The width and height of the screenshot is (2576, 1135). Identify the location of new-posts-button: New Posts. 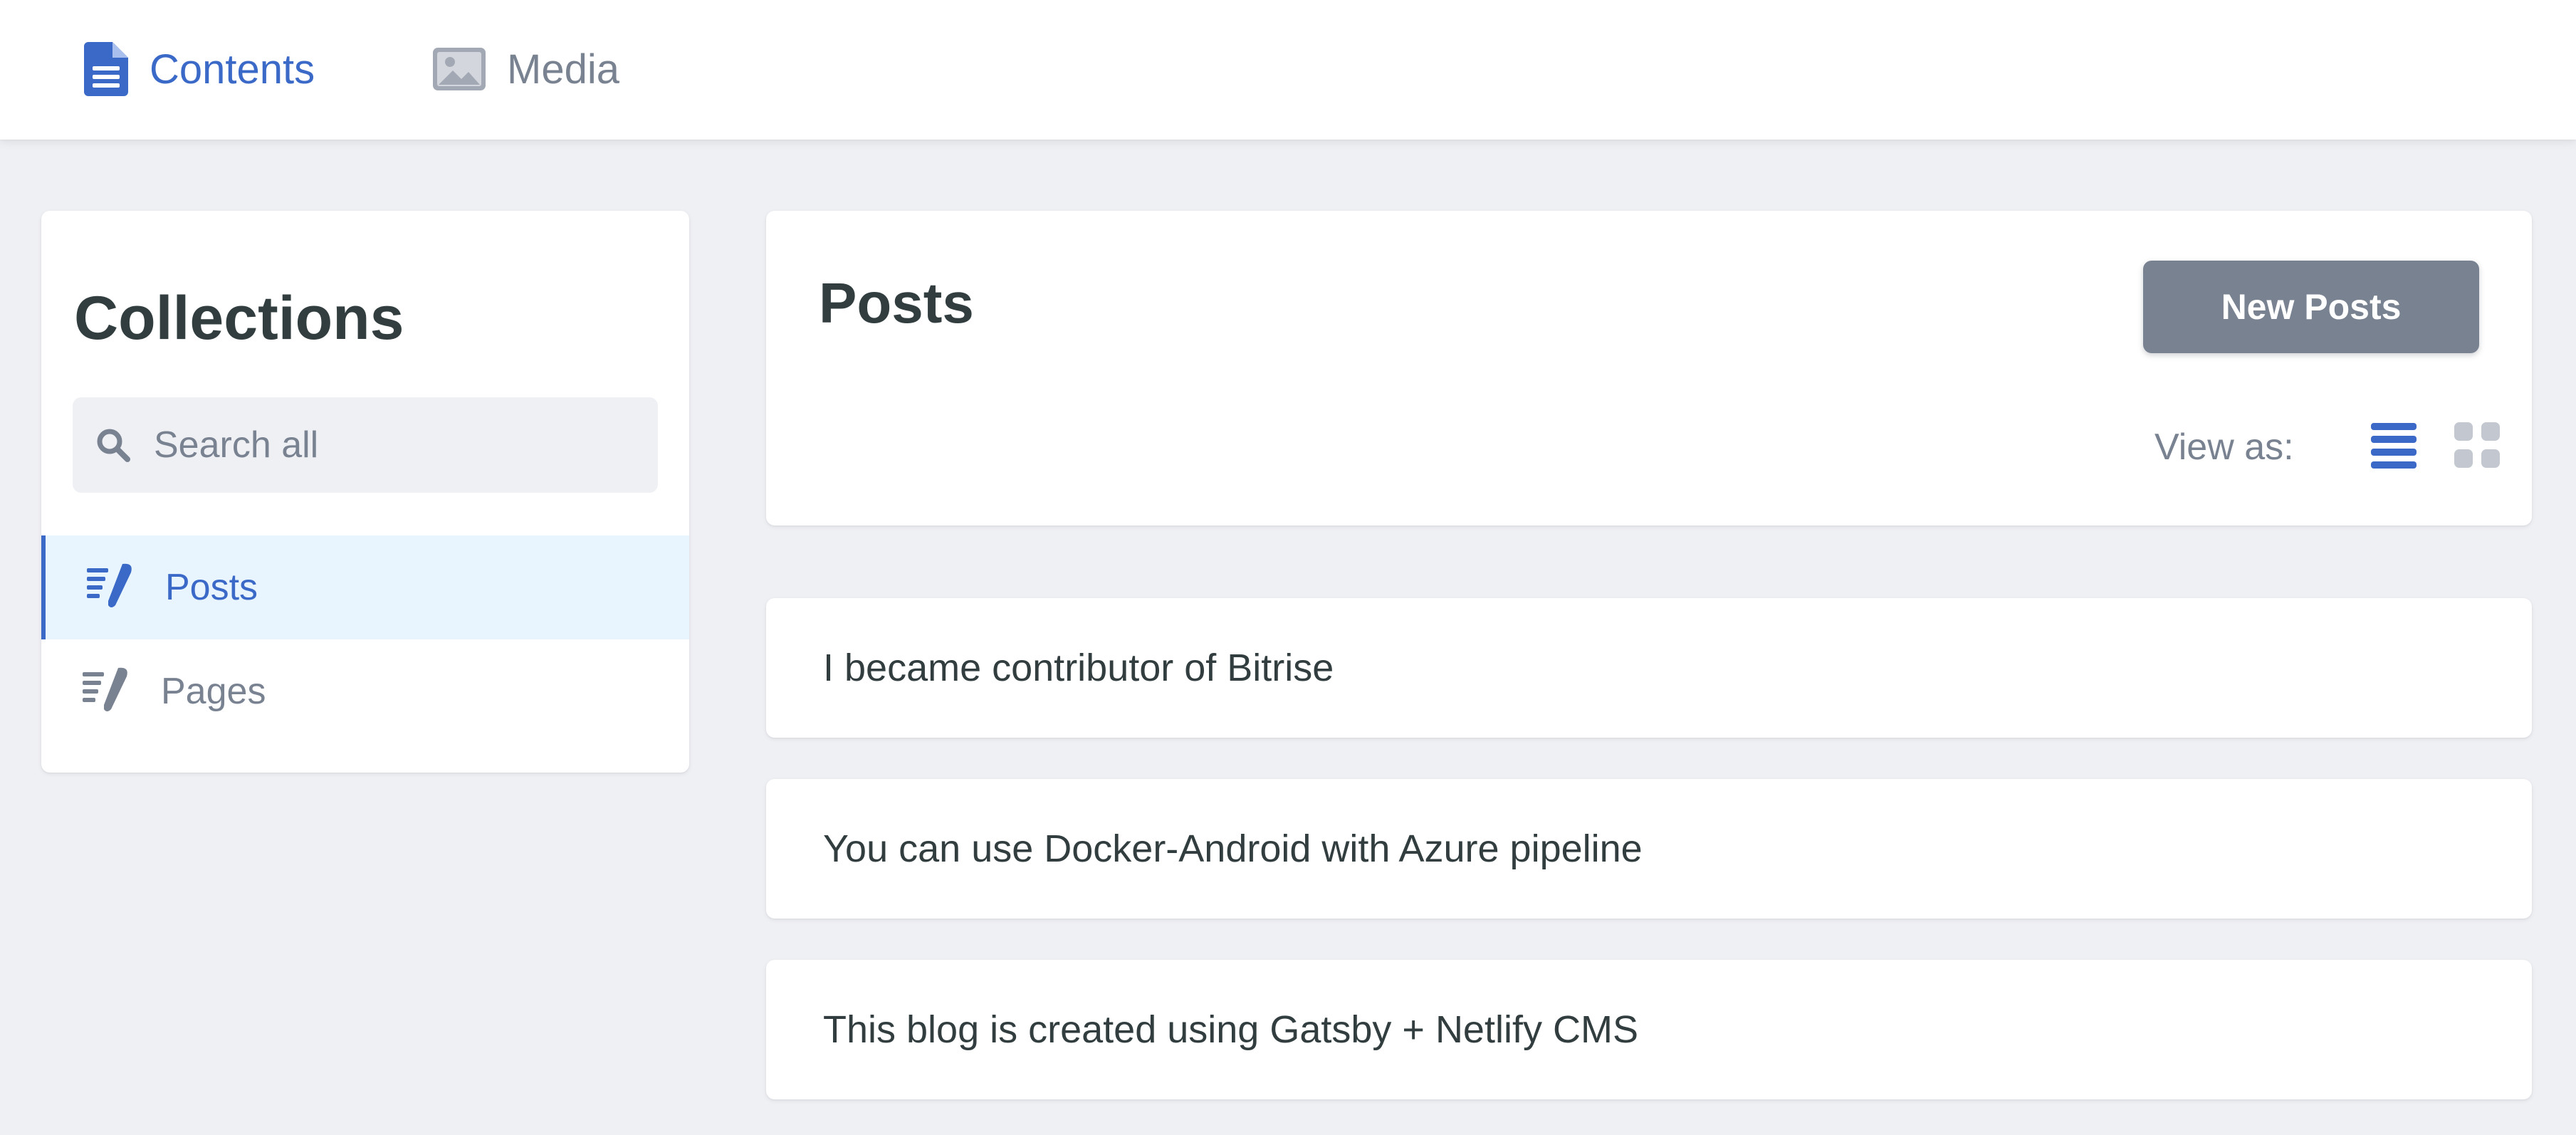
(2311, 307).